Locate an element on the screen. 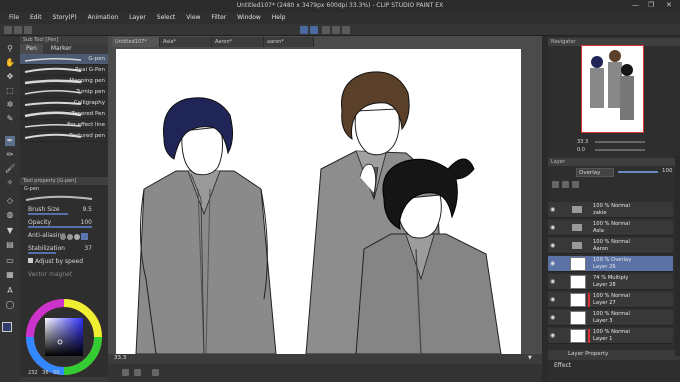 This screenshot has height=382, width=680. pencil-tool-icon: ✏ is located at coordinates (10, 155).